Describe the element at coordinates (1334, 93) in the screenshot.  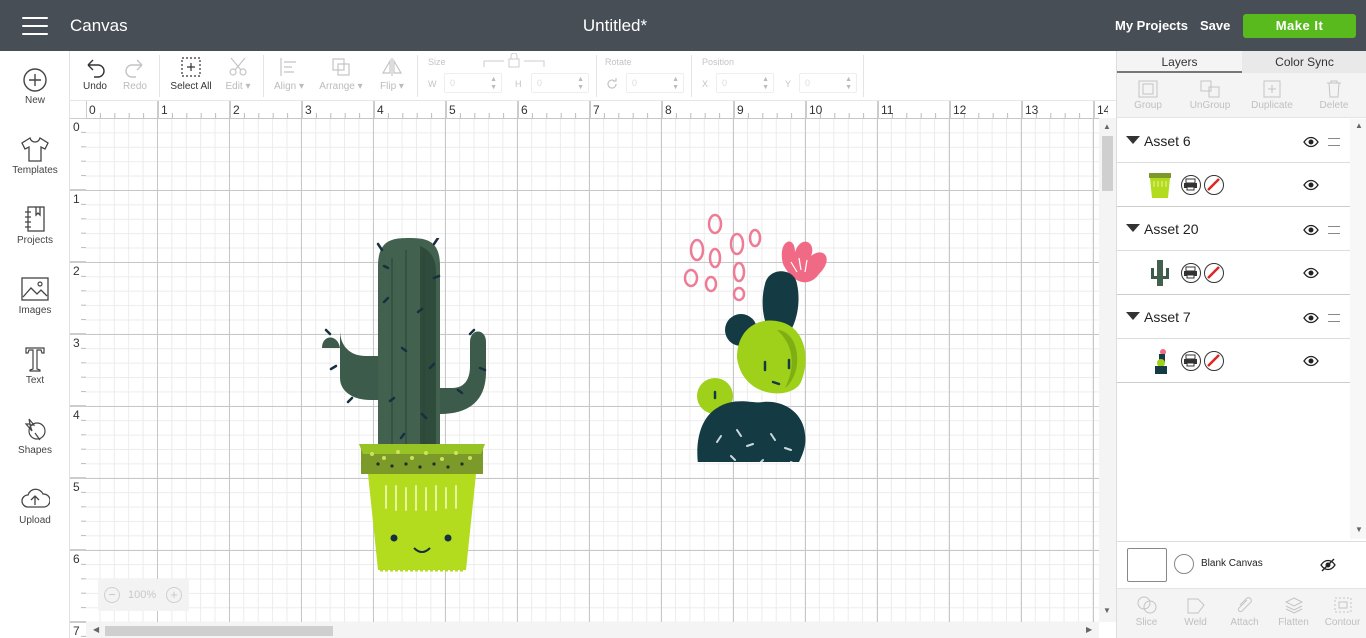
I see `delete-button: Delete` at that location.